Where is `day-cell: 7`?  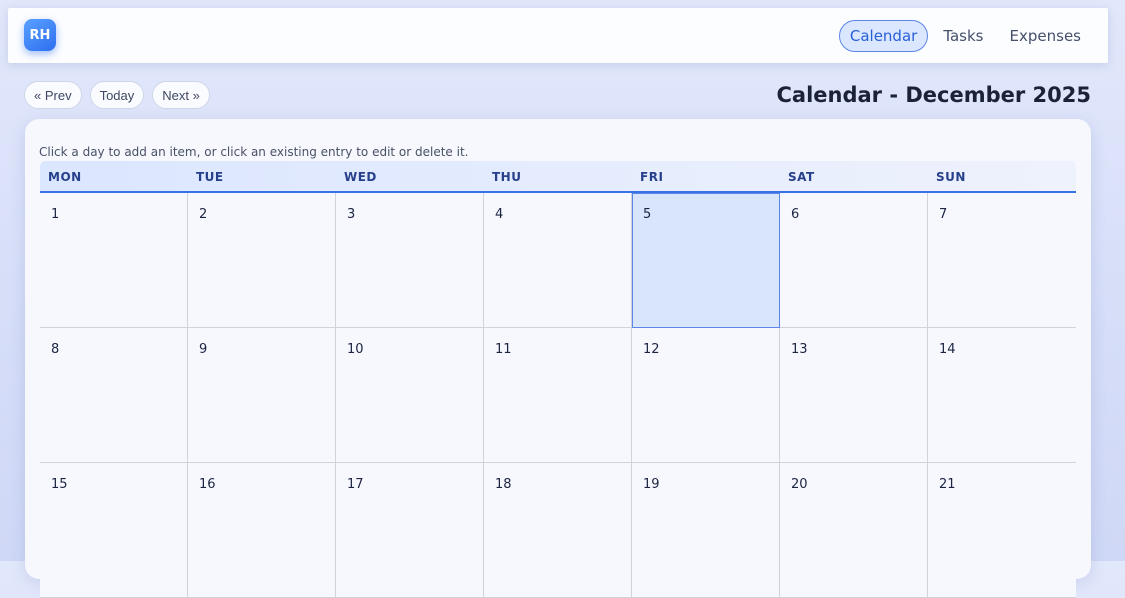 day-cell: 7 is located at coordinates (1002, 260).